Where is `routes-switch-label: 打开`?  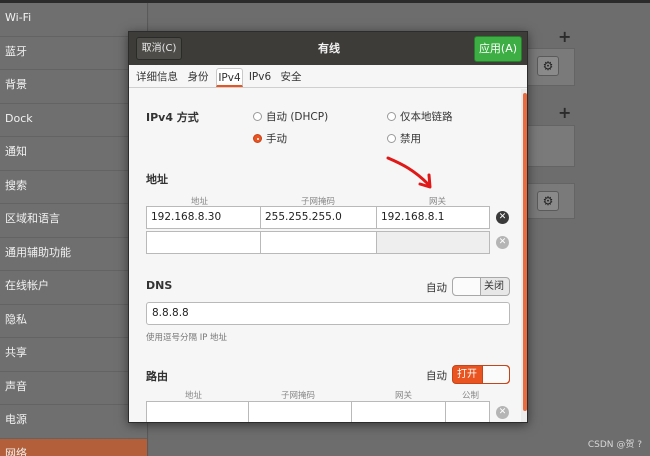
routes-switch-label: 打开 is located at coordinates (467, 374).